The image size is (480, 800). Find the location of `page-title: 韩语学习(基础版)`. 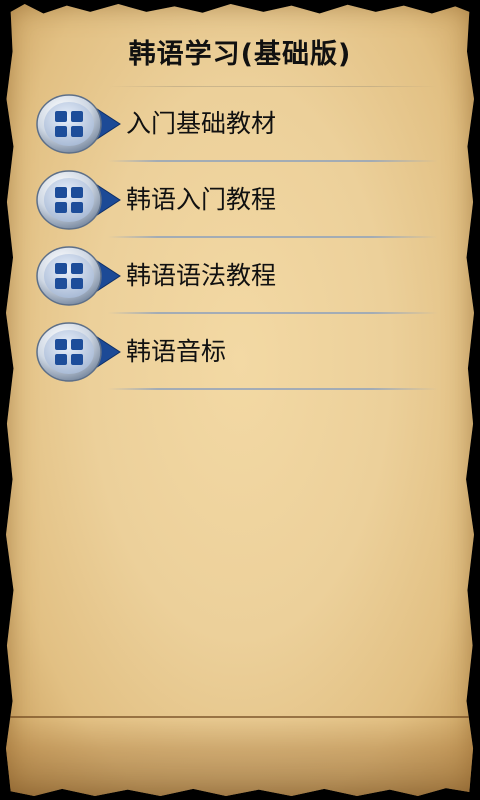

page-title: 韩语学习(基础版) is located at coordinates (240, 54).